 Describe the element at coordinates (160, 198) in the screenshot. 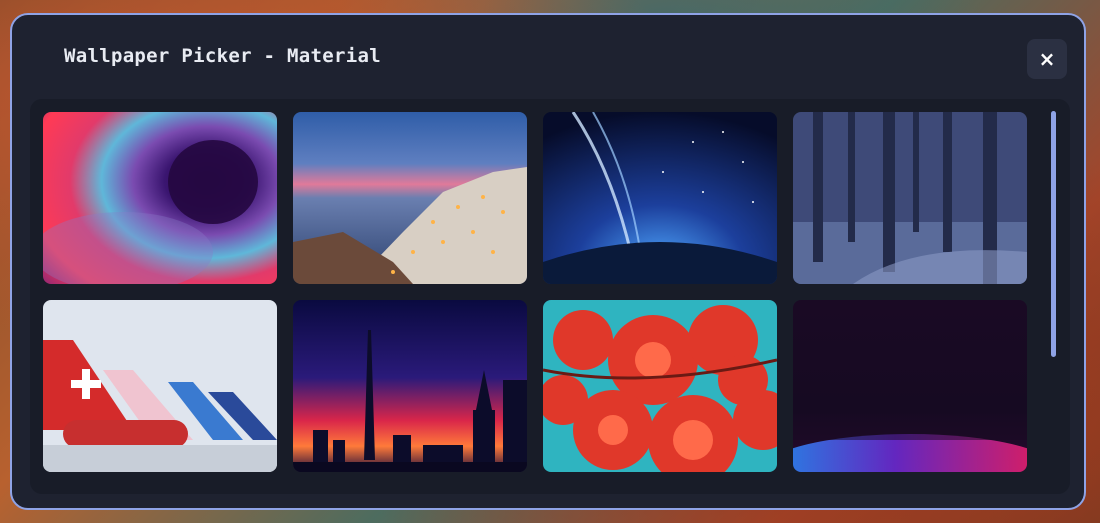

I see `wallpaper-thumb-nebula` at that location.